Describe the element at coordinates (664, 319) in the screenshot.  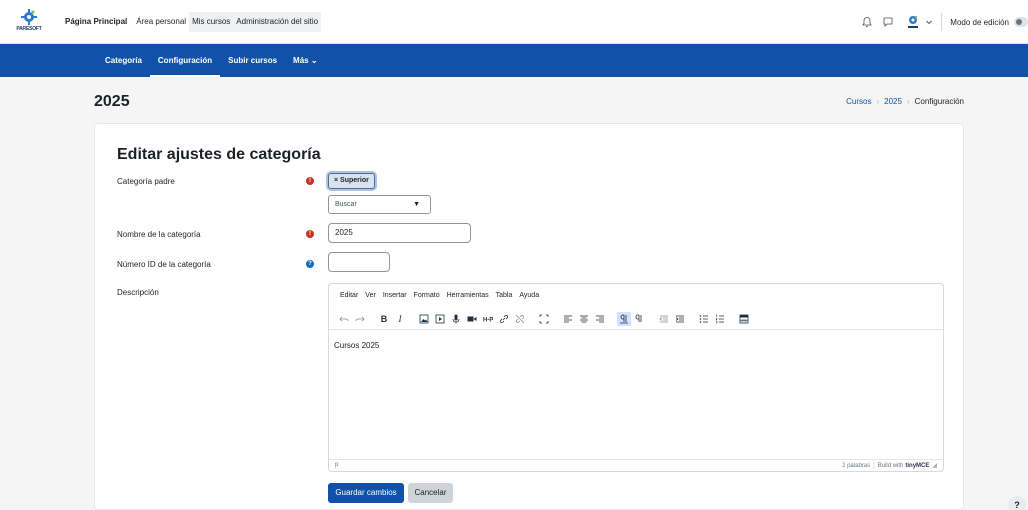
I see `outdent-icon` at that location.